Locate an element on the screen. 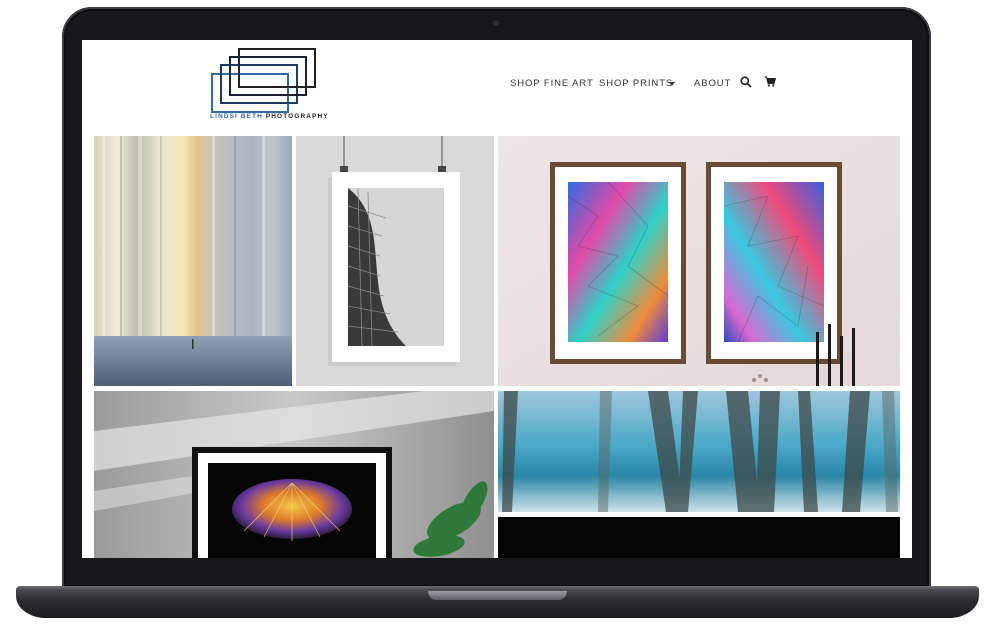  blue-water-grasses-photo is located at coordinates (699, 451).